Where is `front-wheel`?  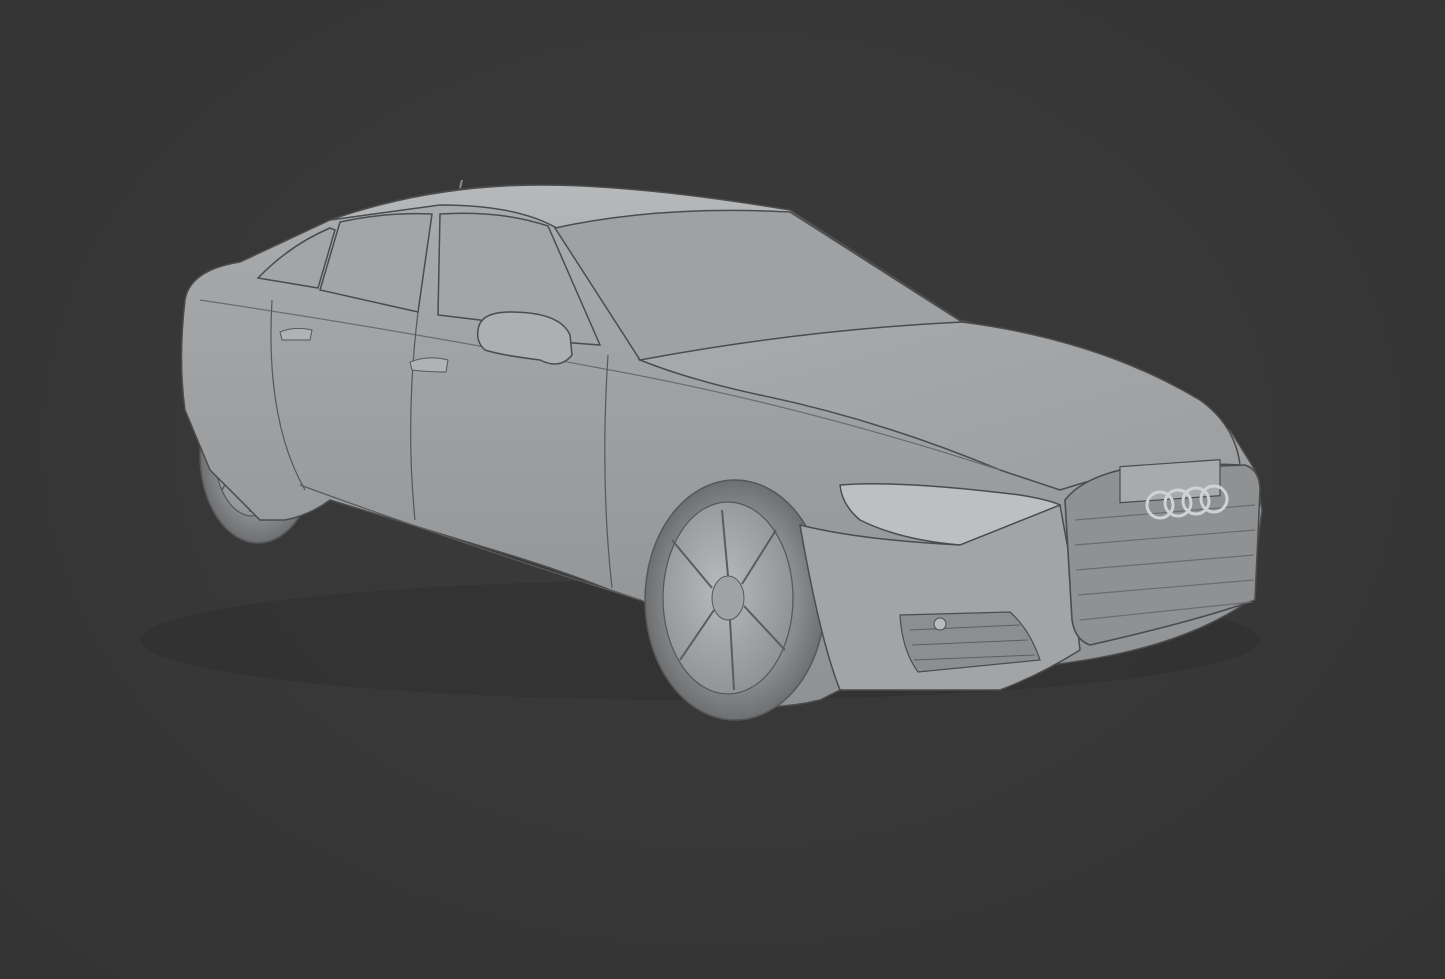
front-wheel is located at coordinates (735, 600).